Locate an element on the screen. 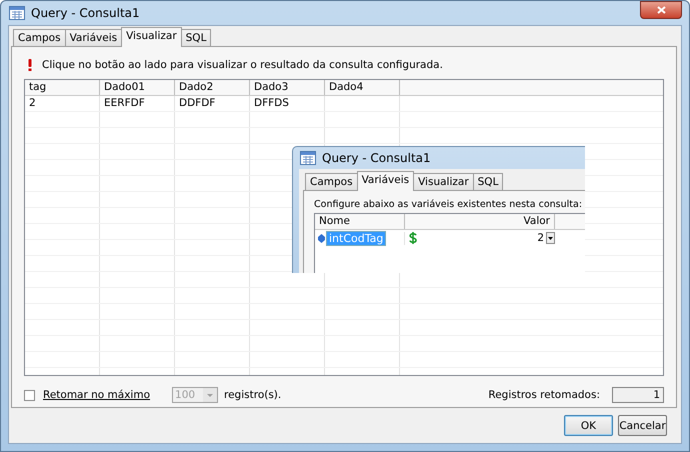 The image size is (690, 452). info-message: Clique no botão ao lado para visualizar o resultado da consulta configurada. is located at coordinates (242, 65).